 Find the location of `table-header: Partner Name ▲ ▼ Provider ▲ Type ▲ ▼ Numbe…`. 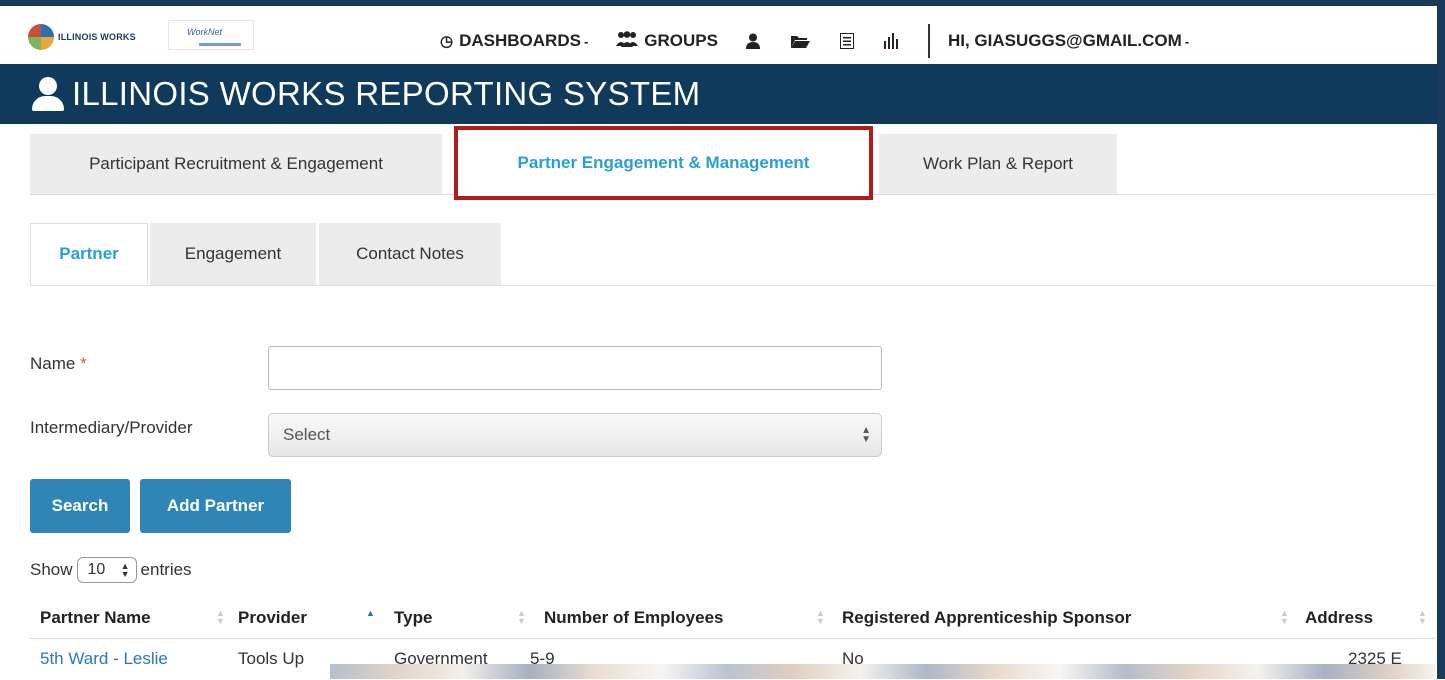

table-header: Partner Name ▲ ▼ Provider ▲ Type ▲ ▼ Numbe… is located at coordinates (732, 618).